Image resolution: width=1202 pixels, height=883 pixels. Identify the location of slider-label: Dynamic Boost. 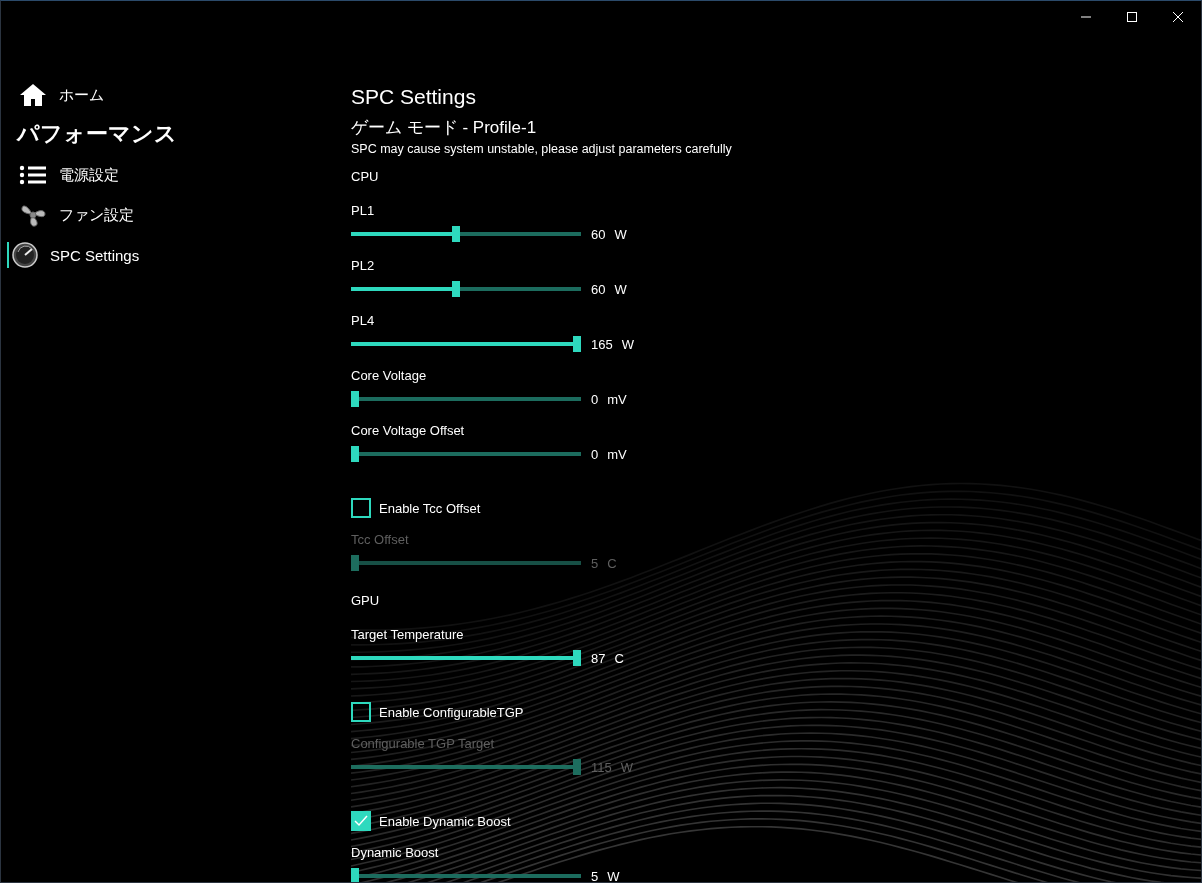
(395, 853).